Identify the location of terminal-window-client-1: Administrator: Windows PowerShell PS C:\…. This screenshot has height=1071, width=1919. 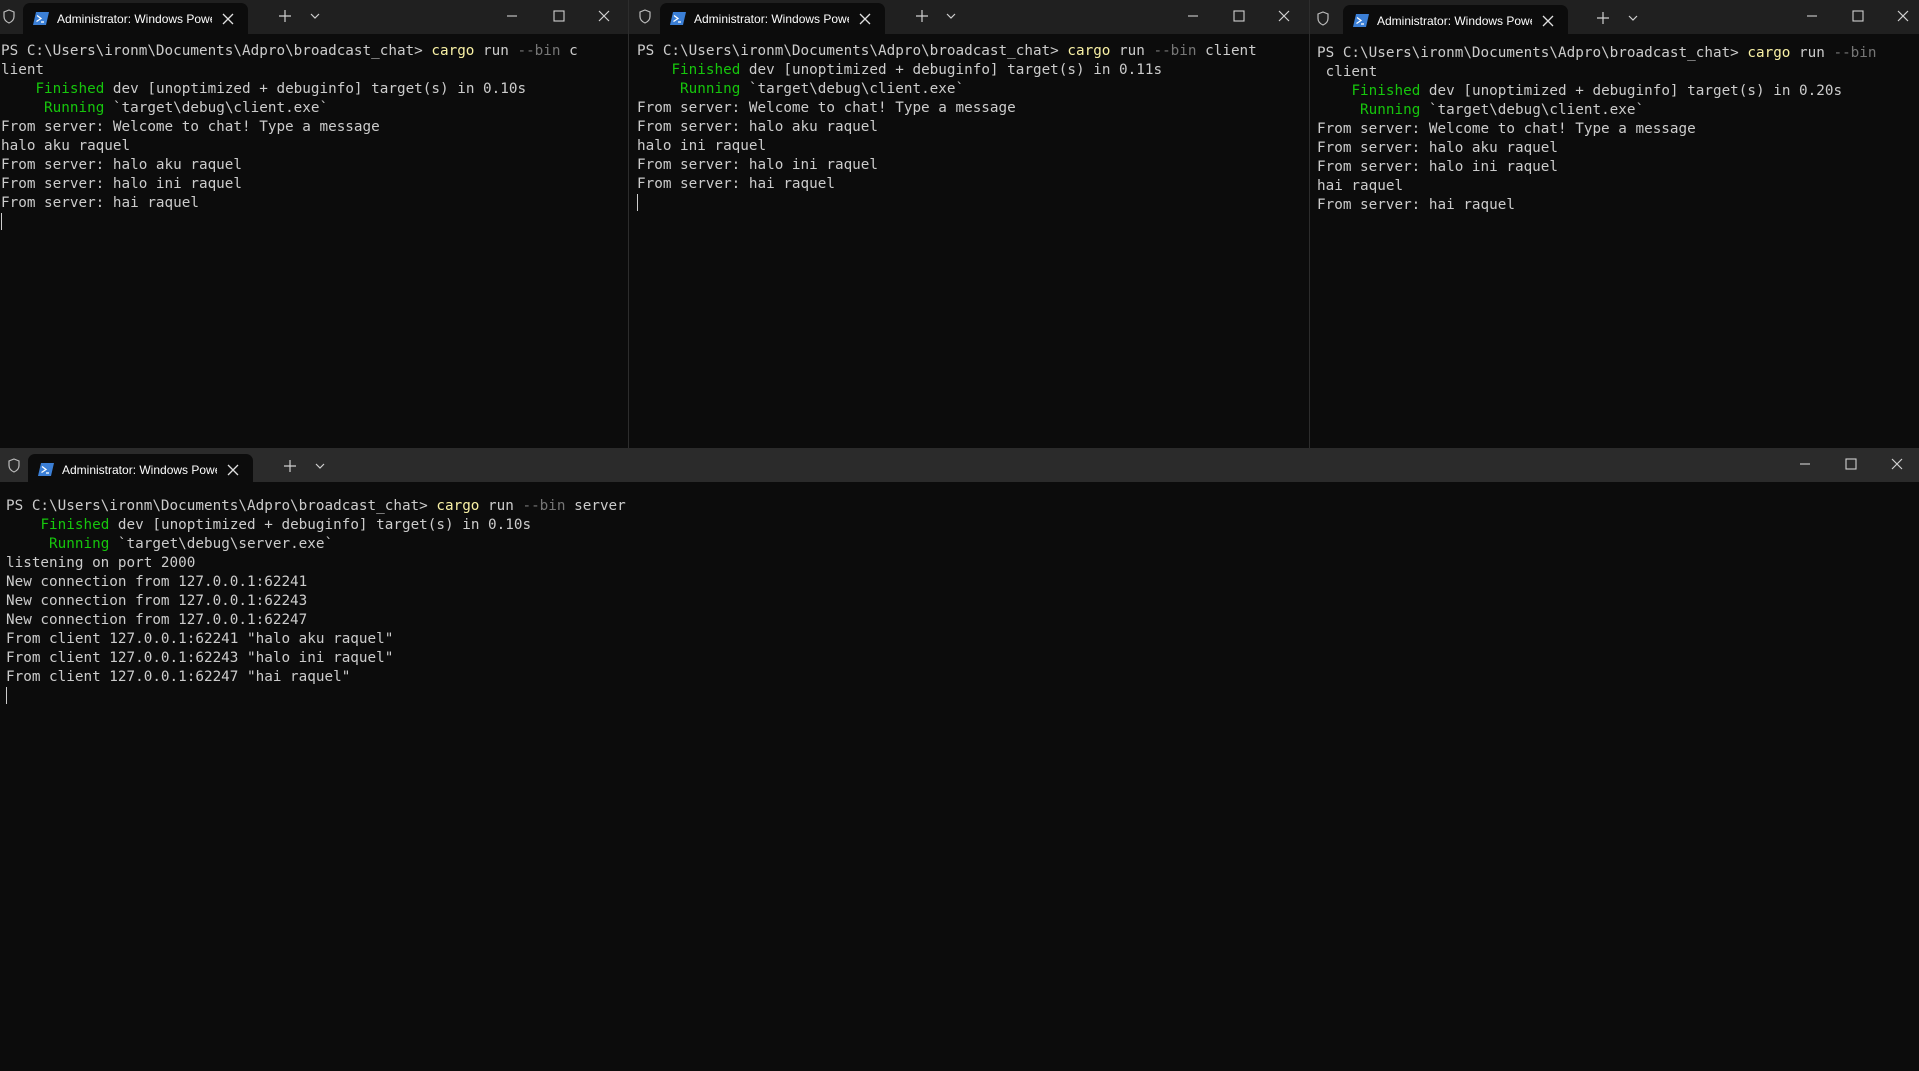
(314, 224).